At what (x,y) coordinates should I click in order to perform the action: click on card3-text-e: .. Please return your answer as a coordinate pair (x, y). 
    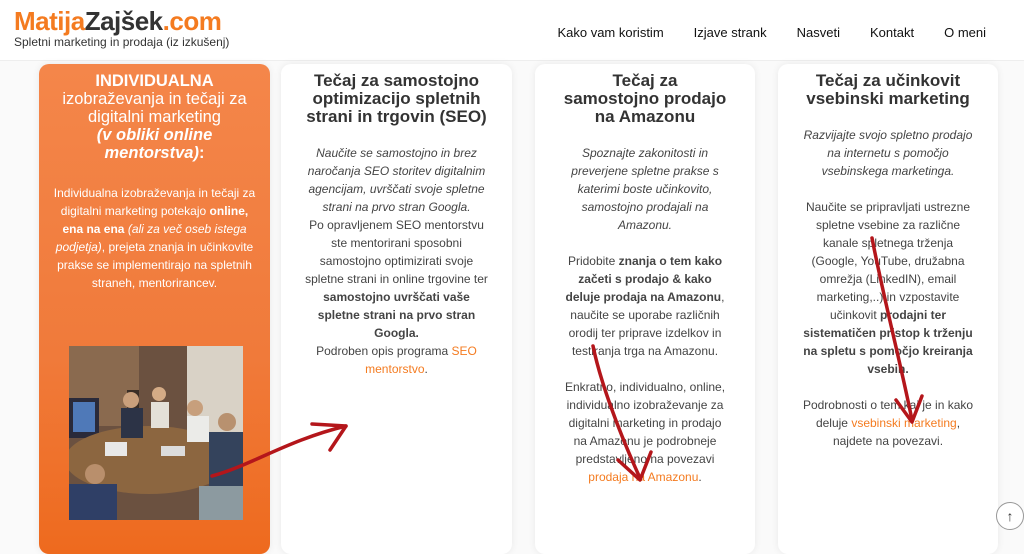
    Looking at the image, I should click on (700, 477).